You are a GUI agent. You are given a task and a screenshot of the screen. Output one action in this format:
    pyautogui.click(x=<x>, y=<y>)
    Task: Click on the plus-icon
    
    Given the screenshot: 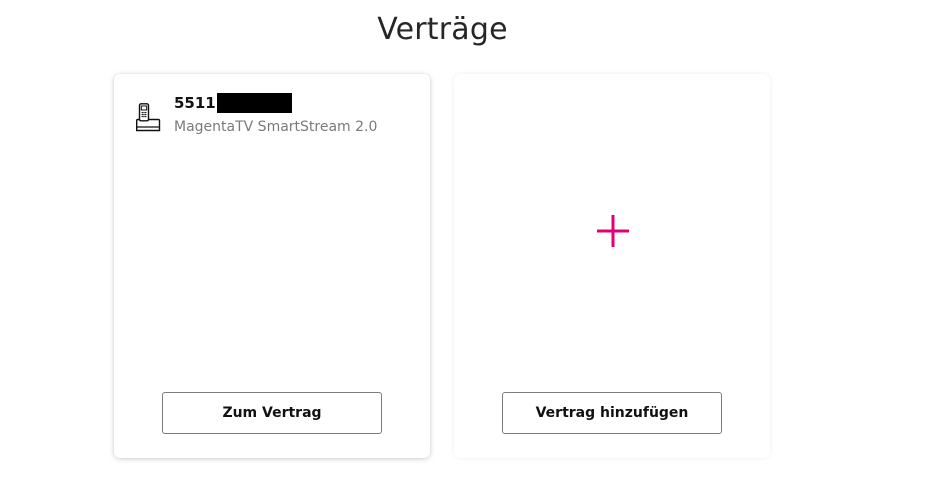 What is the action you would take?
    pyautogui.click(x=613, y=231)
    